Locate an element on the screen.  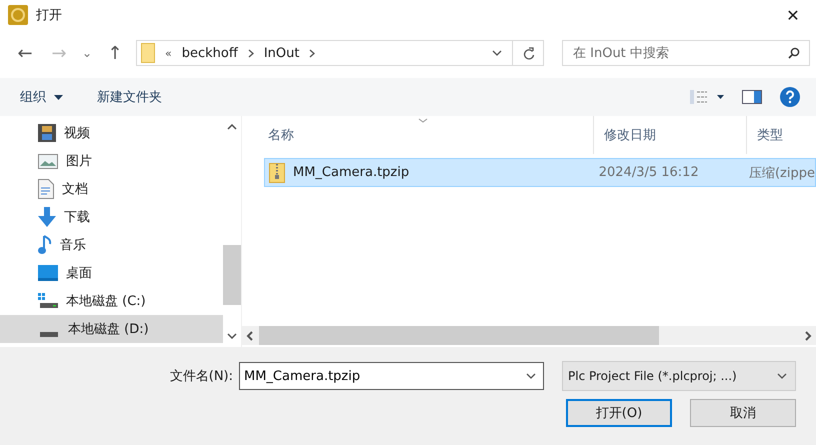
sidebar-item: 本地磁盘 (C:) is located at coordinates (111, 301).